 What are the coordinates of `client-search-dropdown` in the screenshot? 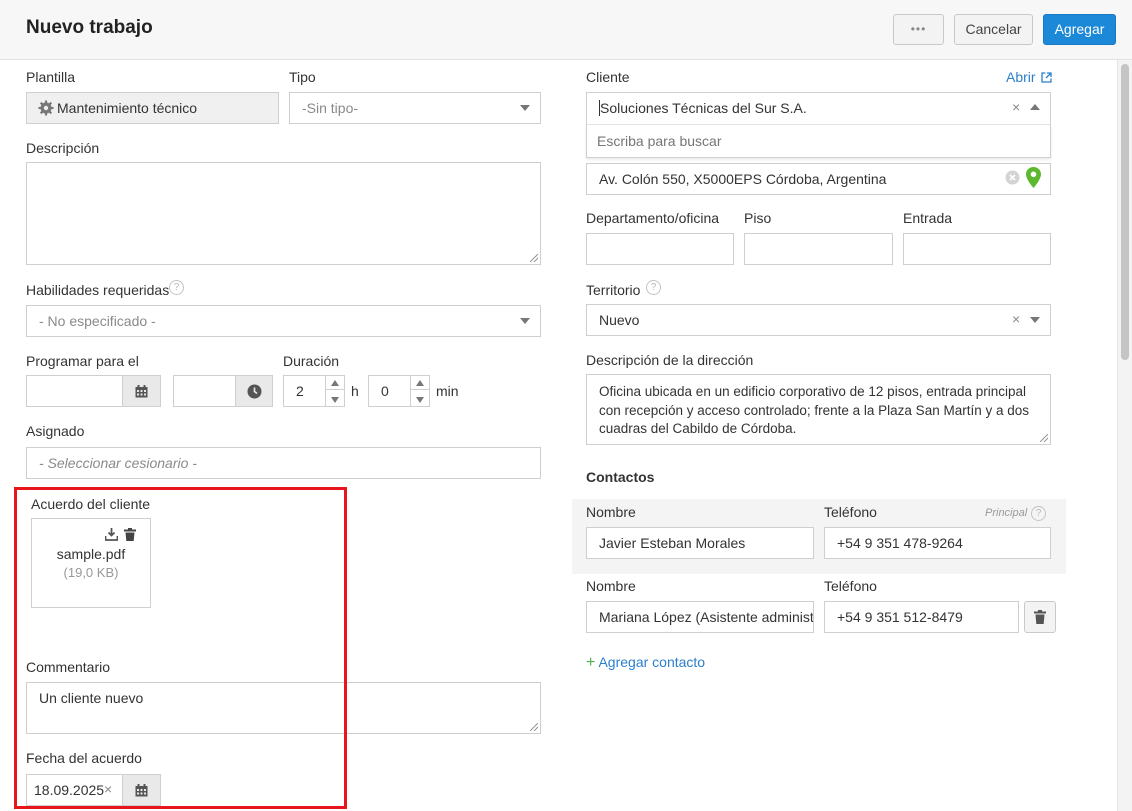 It's located at (818, 141).